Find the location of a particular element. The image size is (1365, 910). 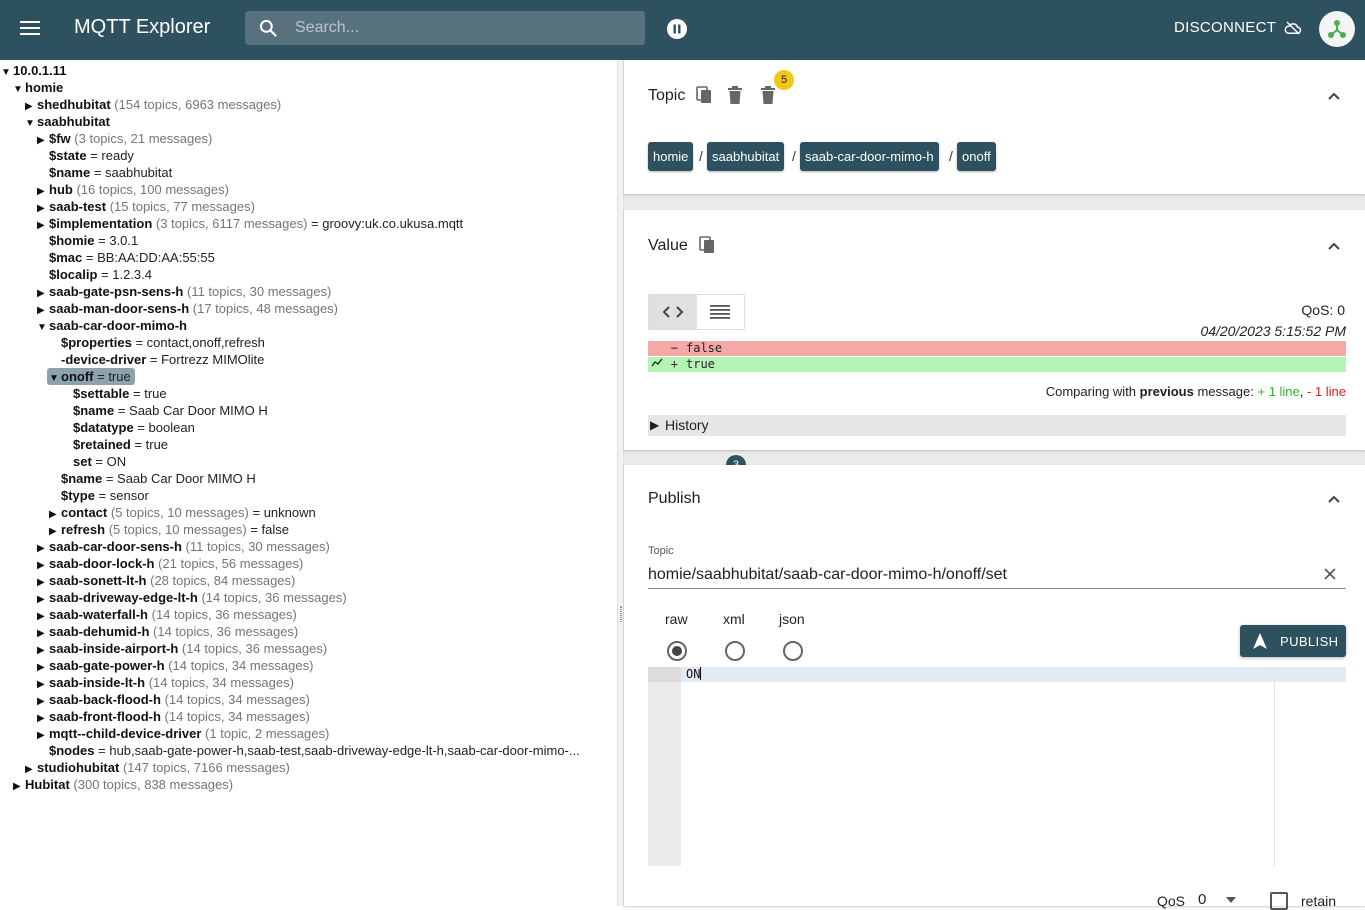

tree-node-meta: (1 topic, 2 messages) is located at coordinates (267, 733).